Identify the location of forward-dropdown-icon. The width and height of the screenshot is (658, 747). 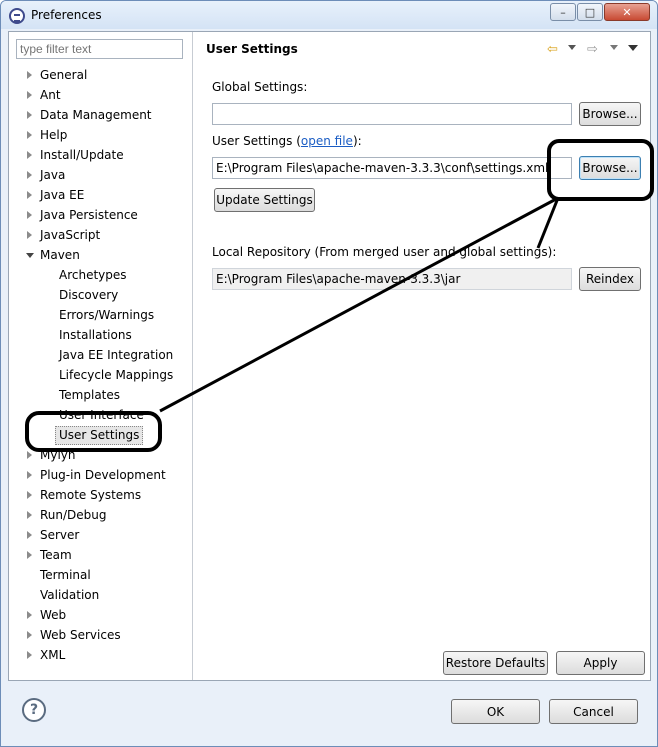
(614, 47).